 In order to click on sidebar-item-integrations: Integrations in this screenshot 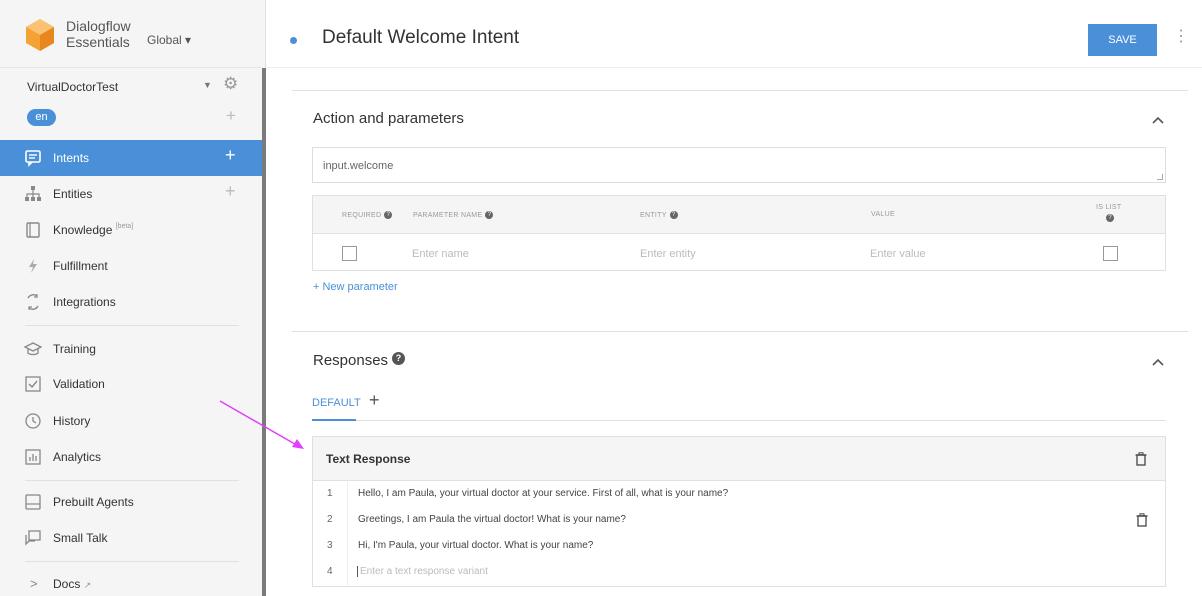, I will do `click(131, 302)`.